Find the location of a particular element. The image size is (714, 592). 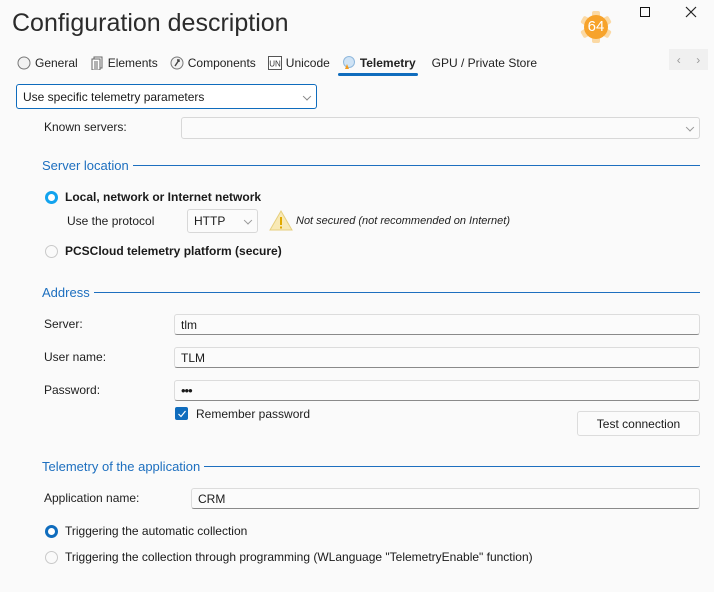

close-icon is located at coordinates (691, 12).